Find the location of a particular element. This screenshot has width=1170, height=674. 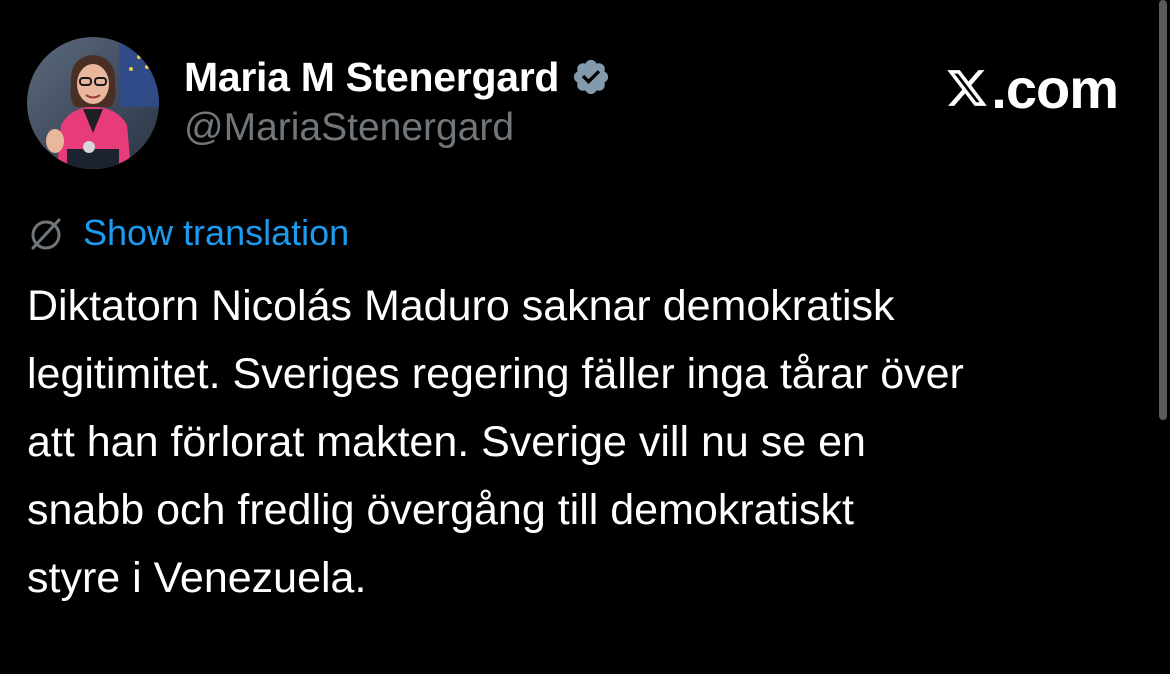

author-handle: @MariaStenergard is located at coordinates (349, 128).